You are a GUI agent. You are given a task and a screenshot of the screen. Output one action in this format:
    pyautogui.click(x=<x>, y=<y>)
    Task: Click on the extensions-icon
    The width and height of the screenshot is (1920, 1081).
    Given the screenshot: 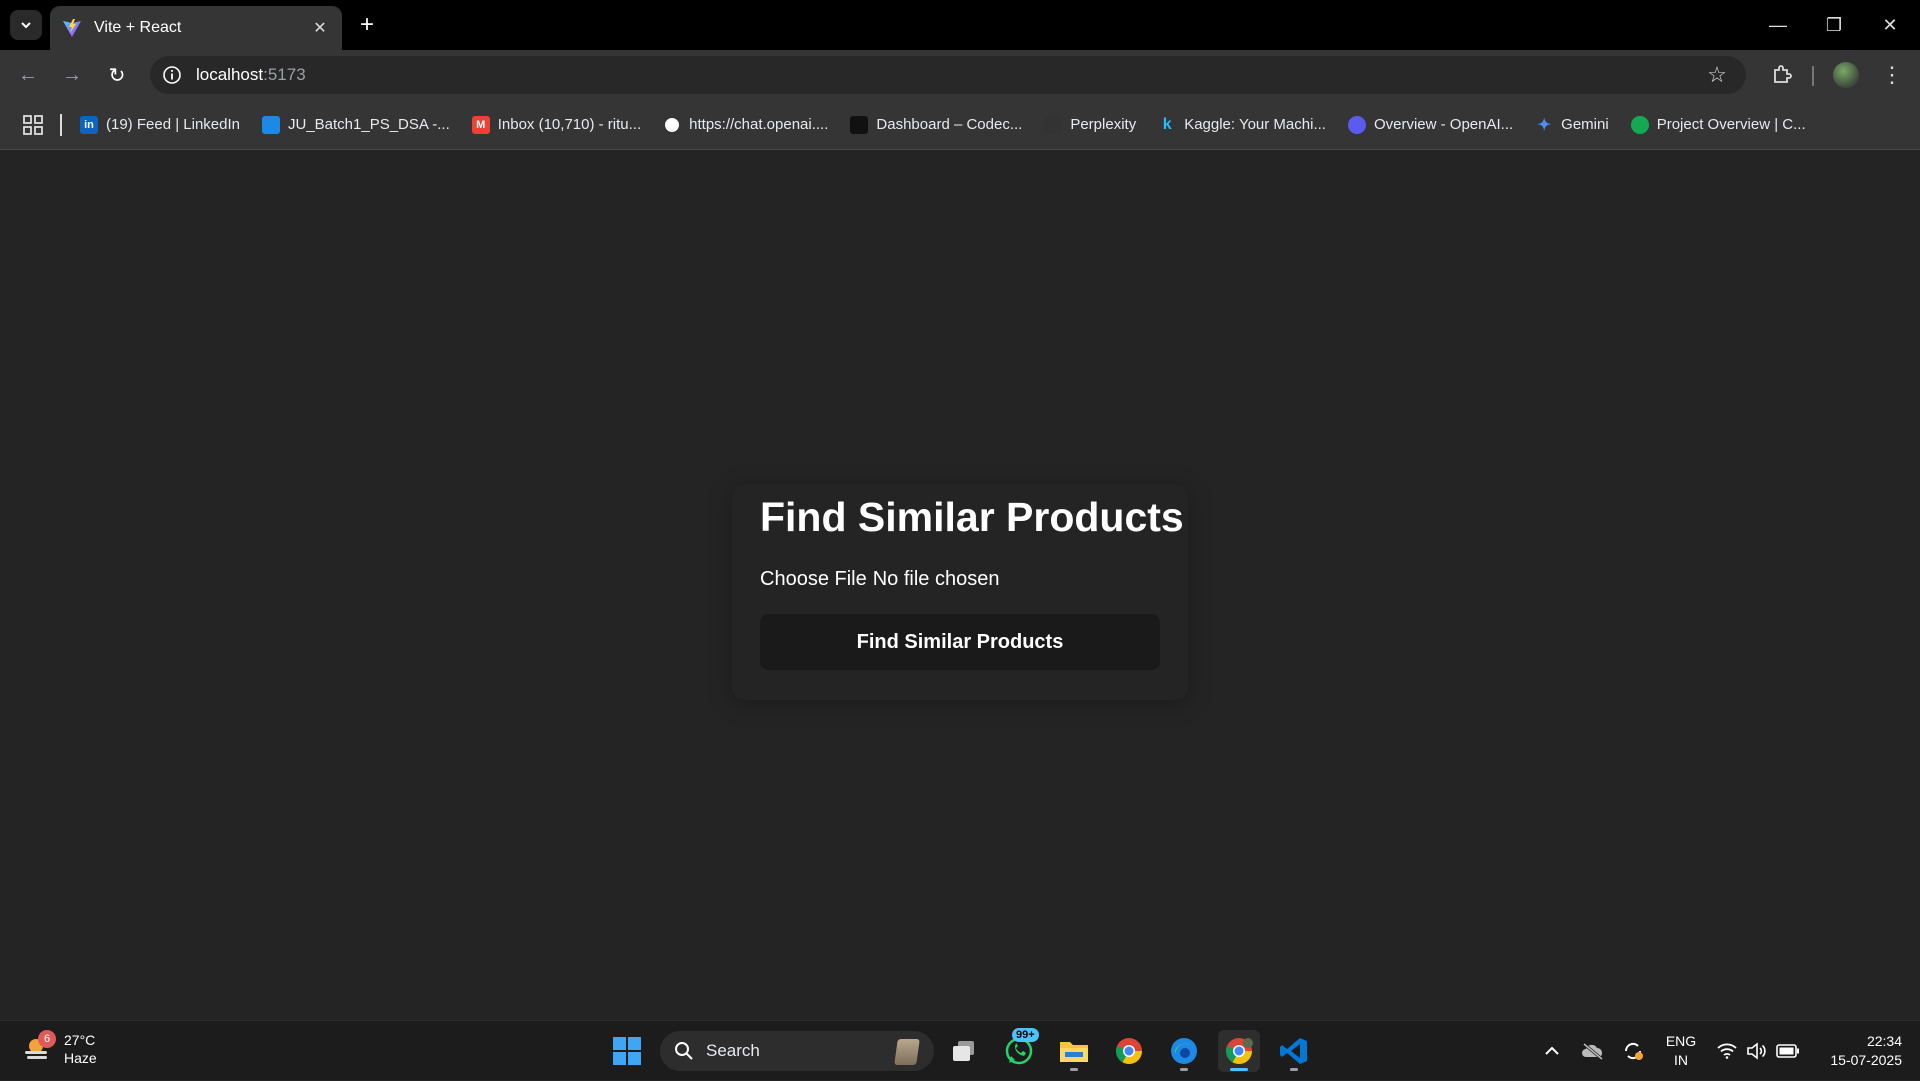 What is the action you would take?
    pyautogui.click(x=1782, y=75)
    